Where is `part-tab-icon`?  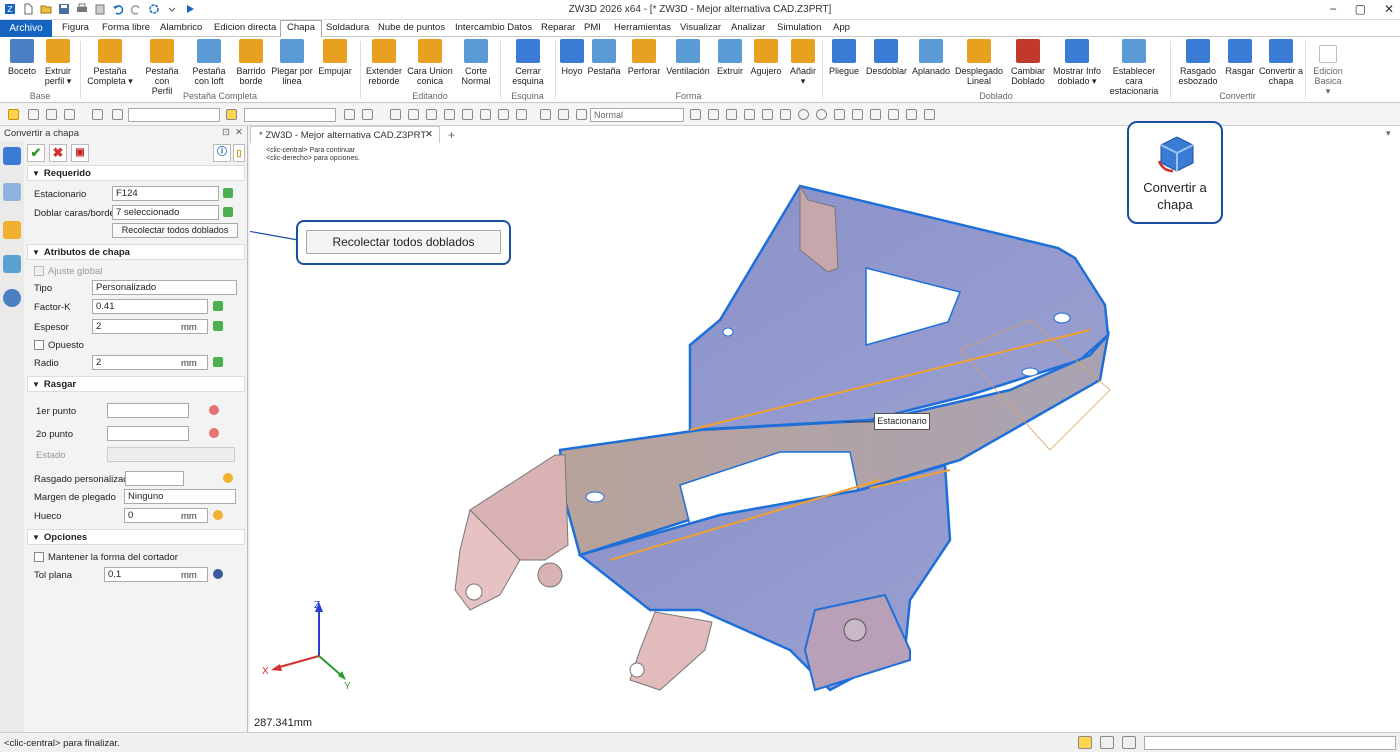
part-tab-icon is located at coordinates (12, 230).